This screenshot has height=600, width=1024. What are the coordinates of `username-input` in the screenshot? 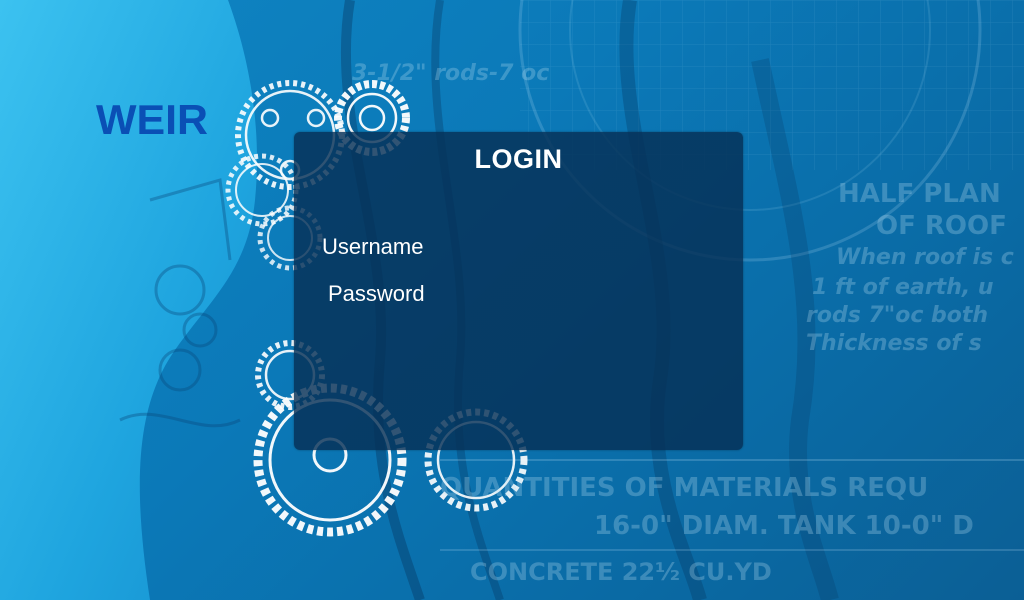 It's located at (585, 249).